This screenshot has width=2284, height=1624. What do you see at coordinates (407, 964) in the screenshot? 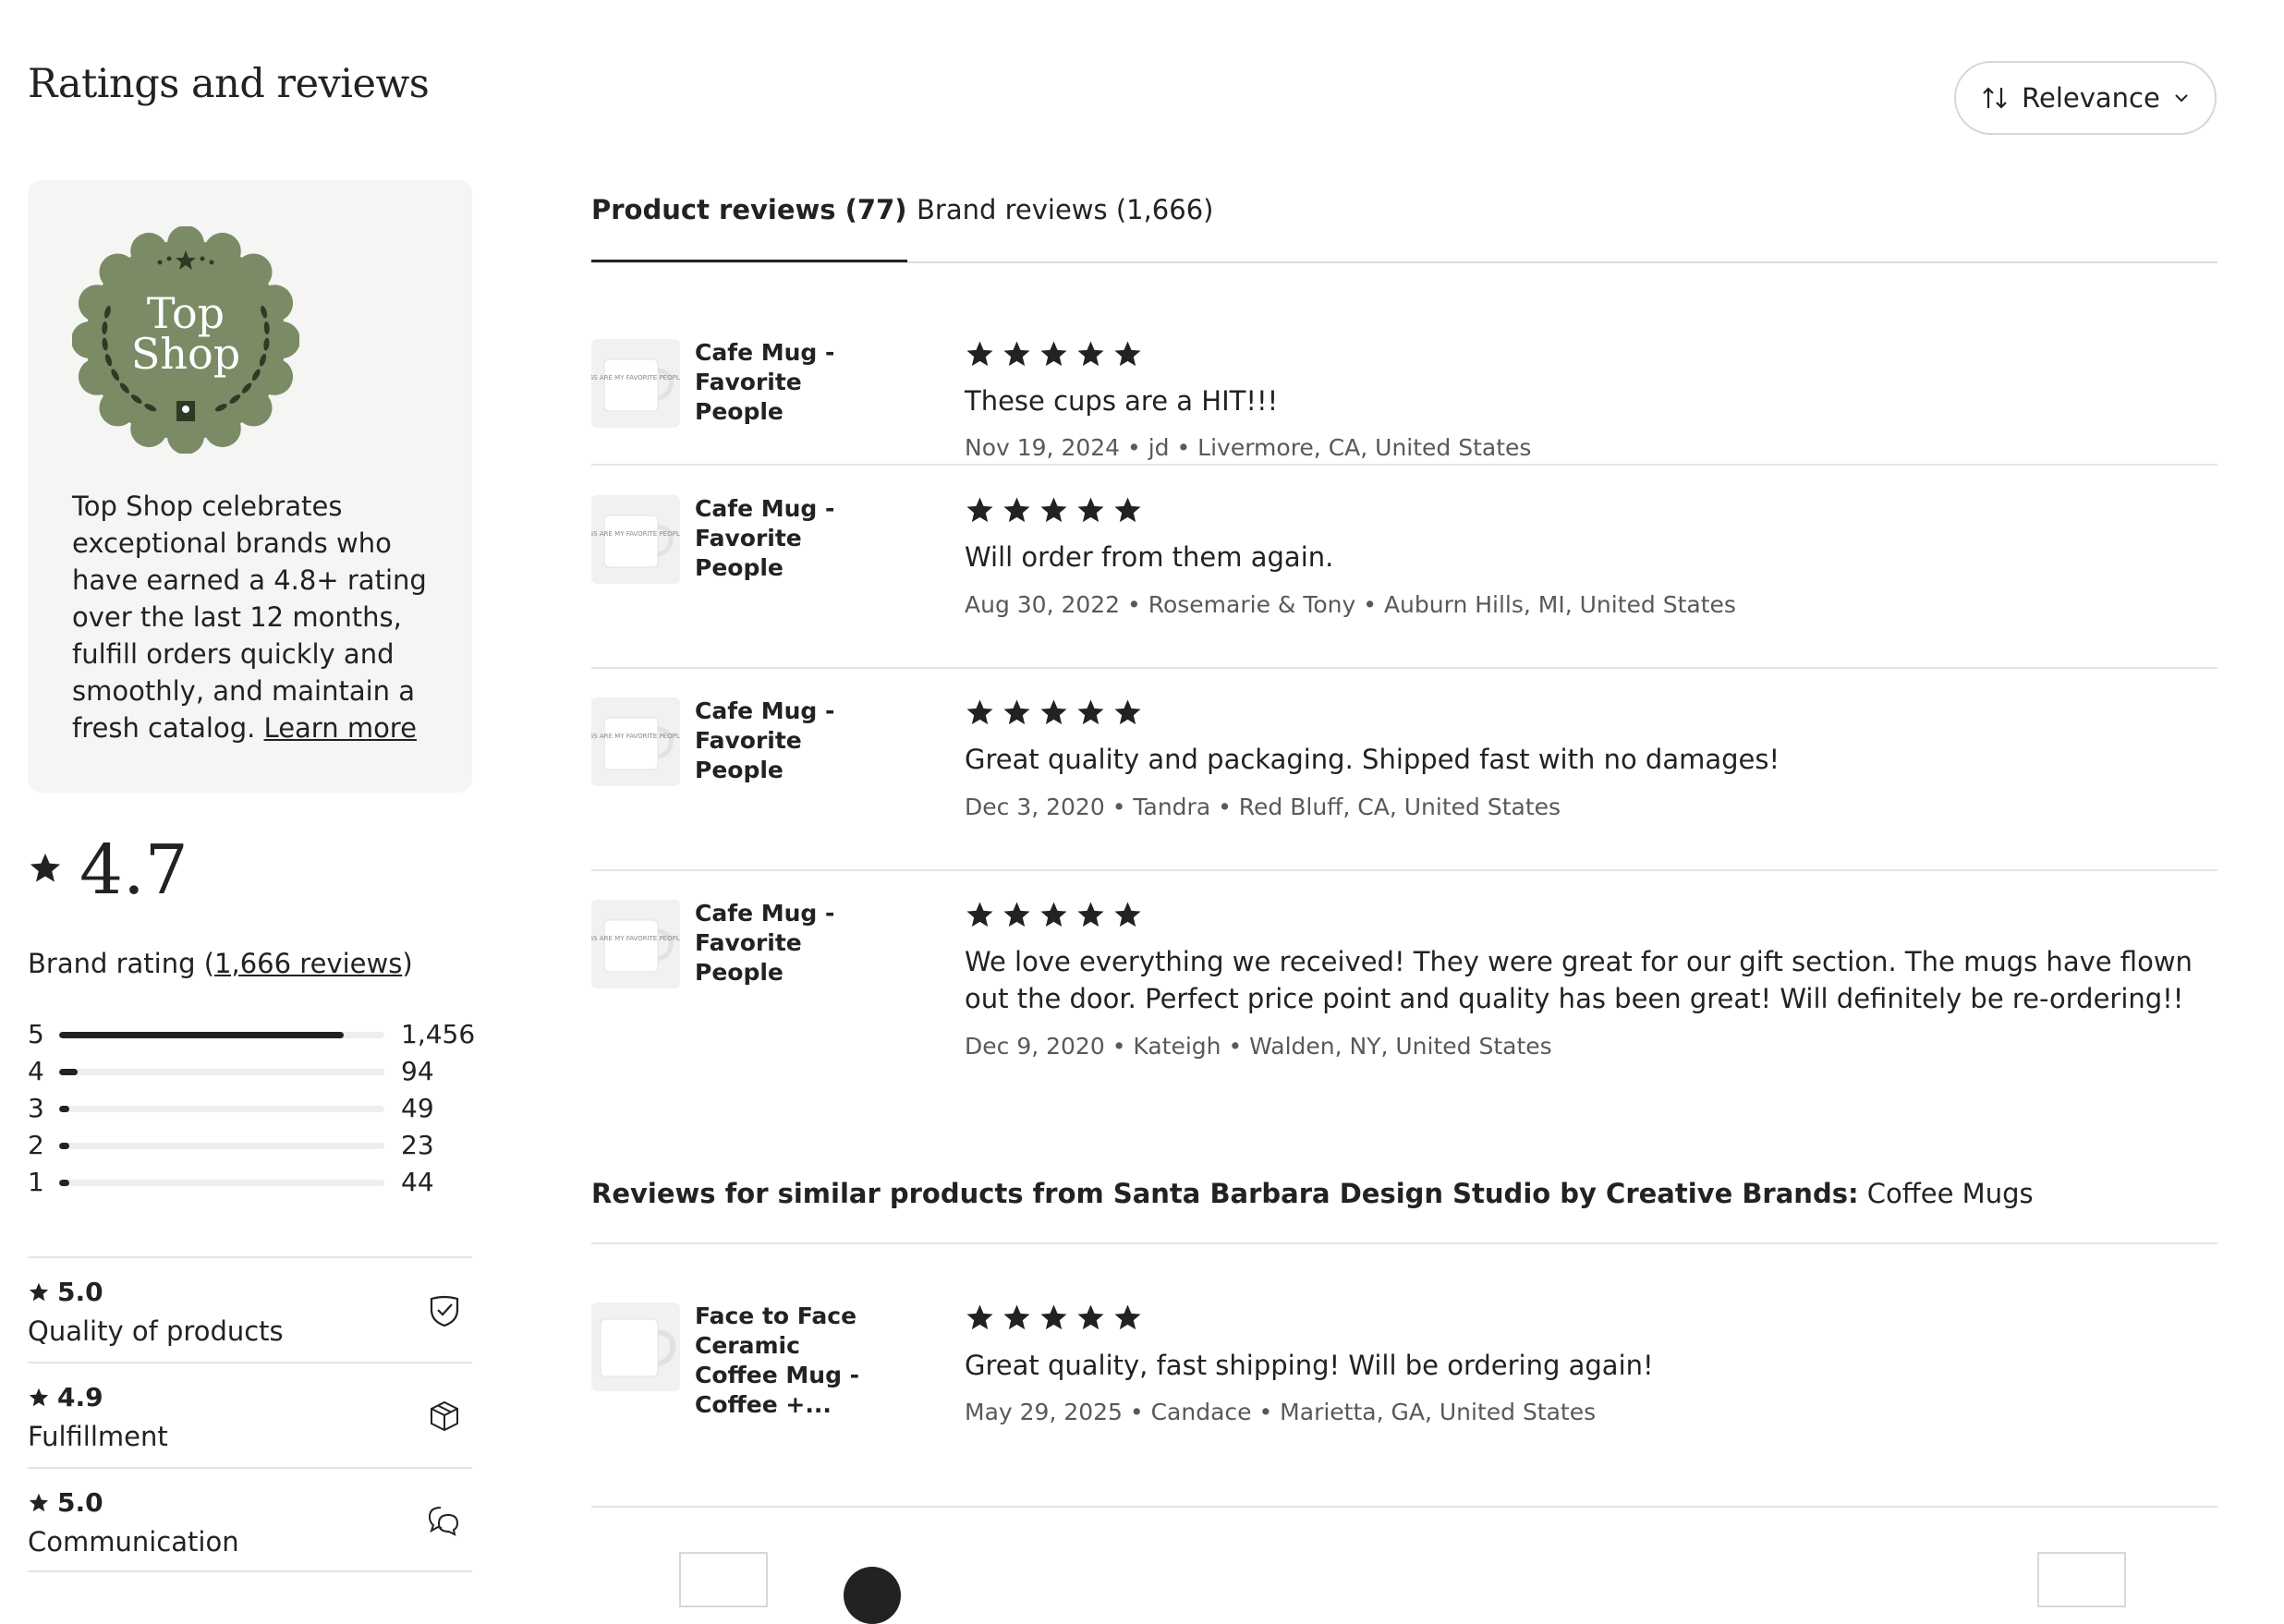
I see `brand-rating-suffix: )` at bounding box center [407, 964].